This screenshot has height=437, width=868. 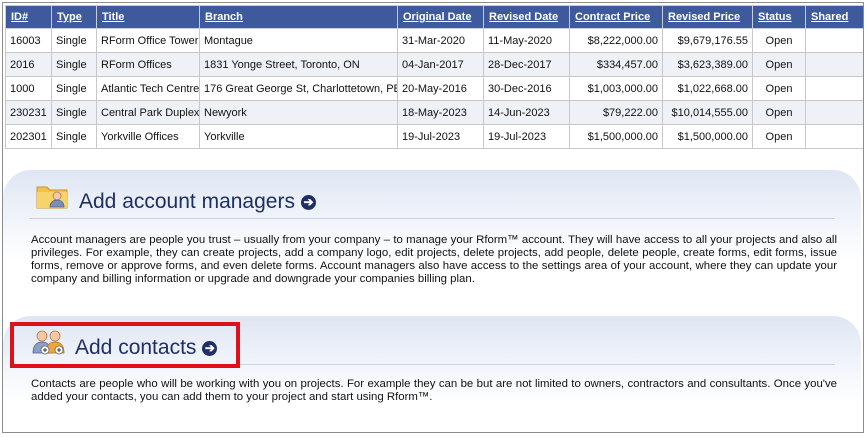 I want to click on header-title: Title, so click(x=148, y=17).